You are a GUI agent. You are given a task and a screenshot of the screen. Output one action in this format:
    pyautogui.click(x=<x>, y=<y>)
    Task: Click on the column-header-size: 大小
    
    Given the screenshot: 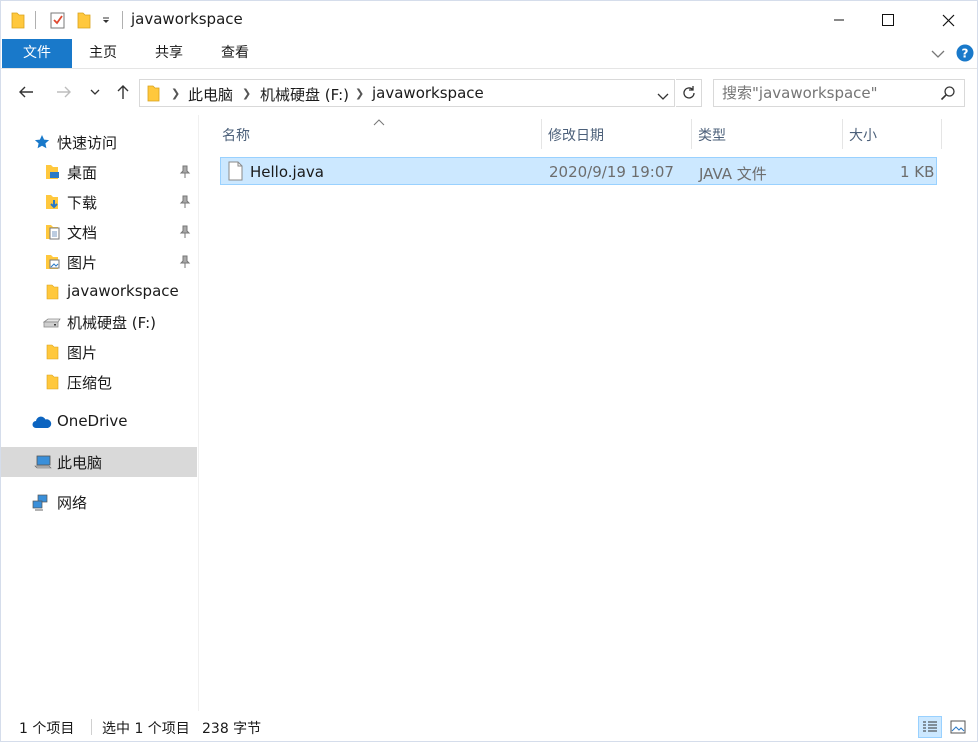 What is the action you would take?
    pyautogui.click(x=892, y=135)
    